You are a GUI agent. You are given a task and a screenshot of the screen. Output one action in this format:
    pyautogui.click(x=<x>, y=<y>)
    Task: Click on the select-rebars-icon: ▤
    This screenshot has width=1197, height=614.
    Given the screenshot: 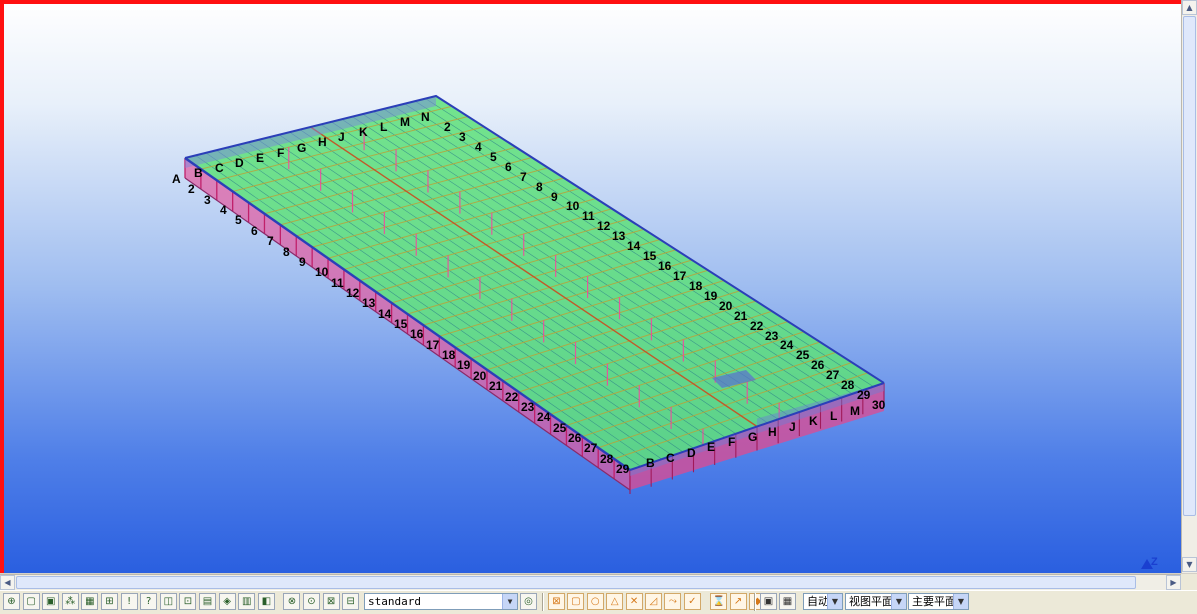 What is the action you would take?
    pyautogui.click(x=207, y=601)
    